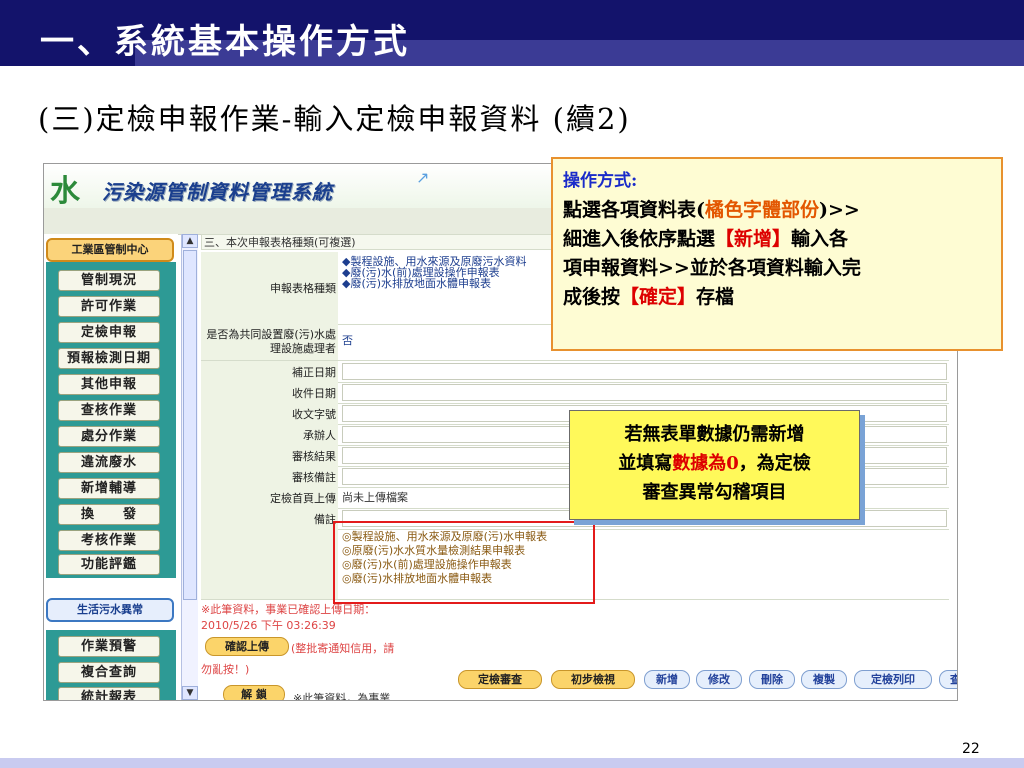  Describe the element at coordinates (268, 625) in the screenshot. I see `confirm-timestamp: 2010/5/26 下午 03:26:39` at that location.